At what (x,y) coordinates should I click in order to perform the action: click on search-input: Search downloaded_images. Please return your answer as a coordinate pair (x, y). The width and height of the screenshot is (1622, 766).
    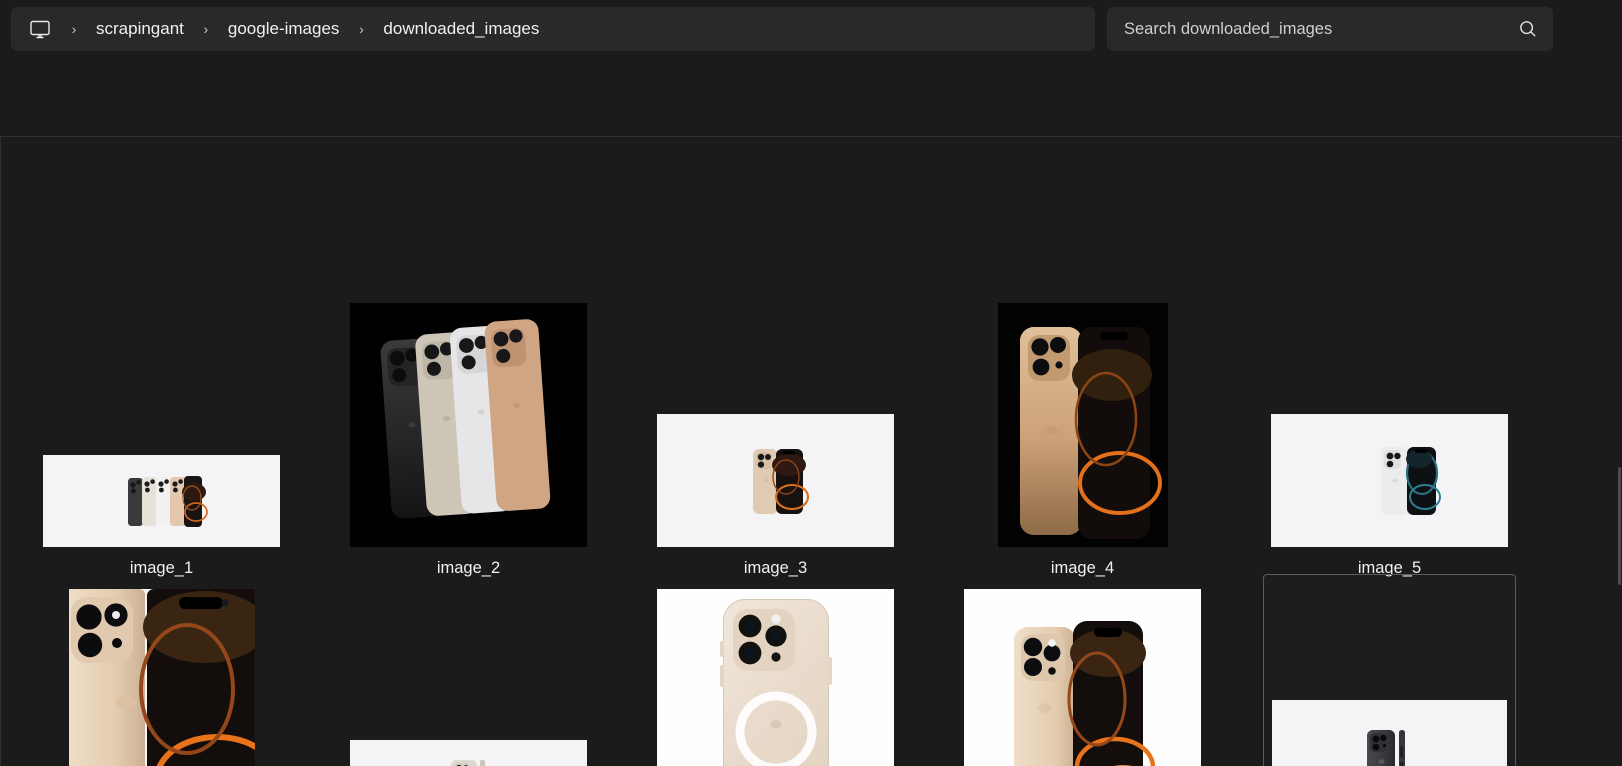
    Looking at the image, I should click on (1330, 29).